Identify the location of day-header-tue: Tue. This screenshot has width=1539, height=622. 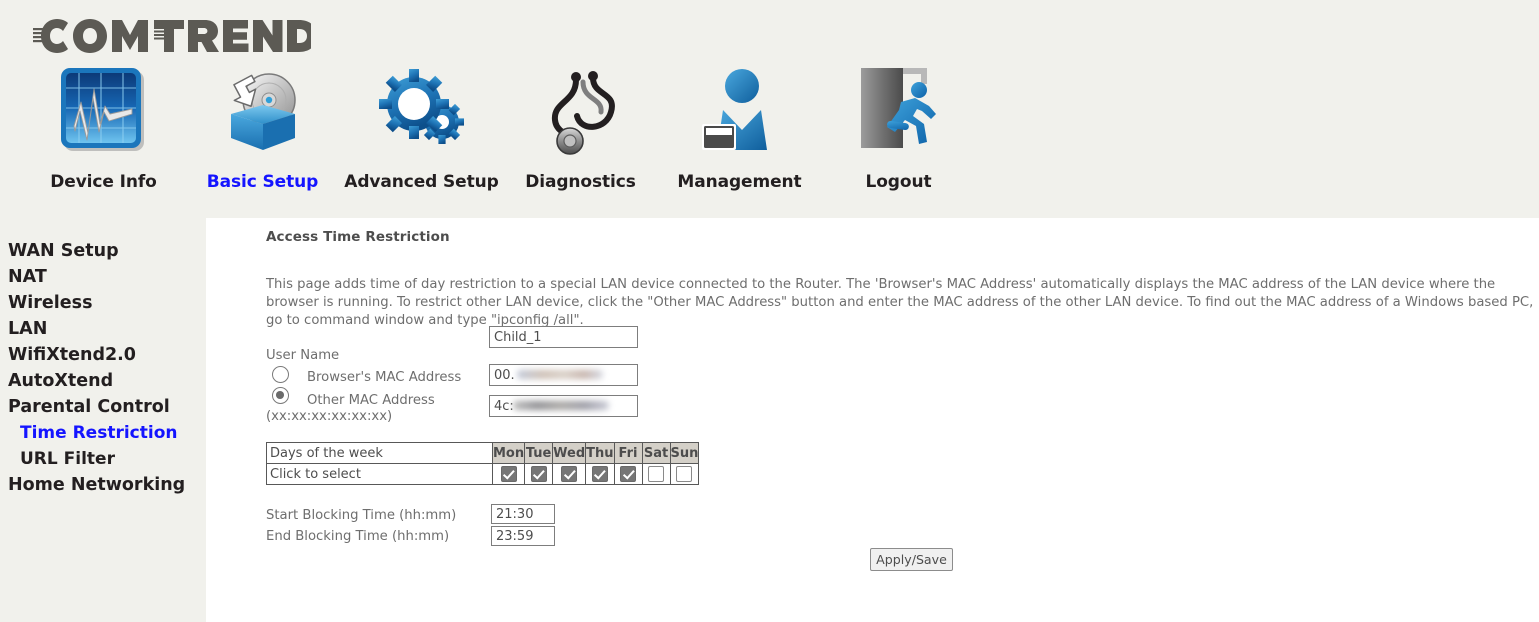
(539, 453).